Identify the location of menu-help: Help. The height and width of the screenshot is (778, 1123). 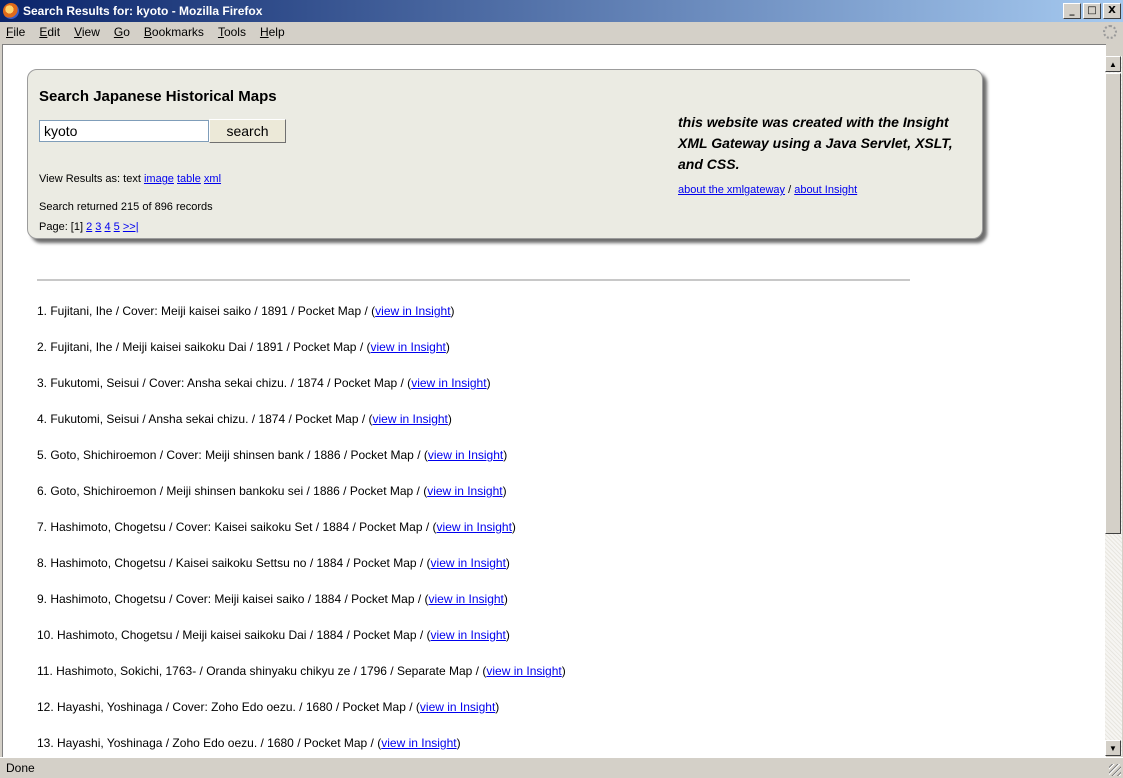
(273, 32).